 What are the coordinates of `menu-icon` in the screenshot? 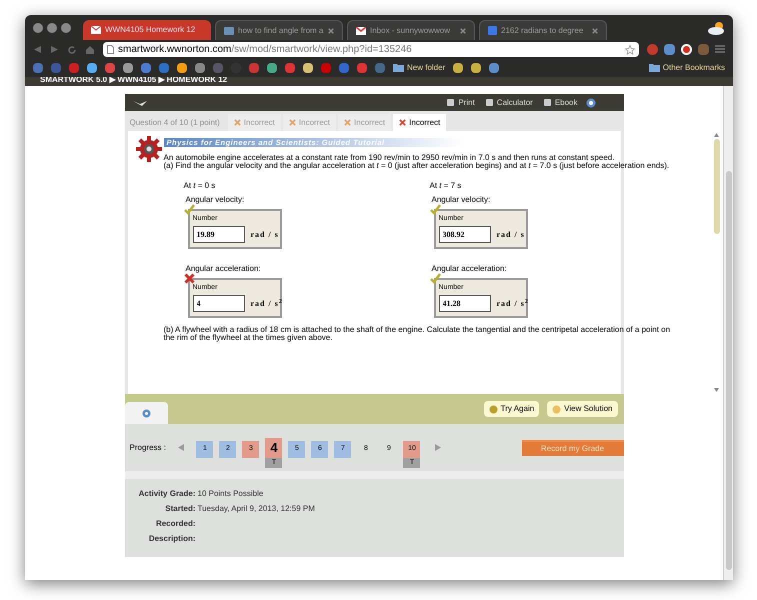 It's located at (720, 49).